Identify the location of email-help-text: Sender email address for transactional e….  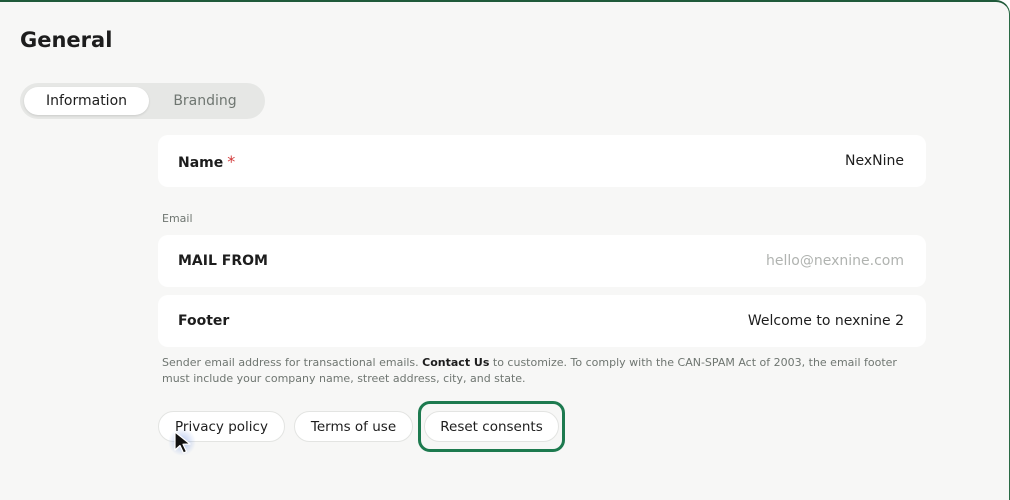
(542, 371).